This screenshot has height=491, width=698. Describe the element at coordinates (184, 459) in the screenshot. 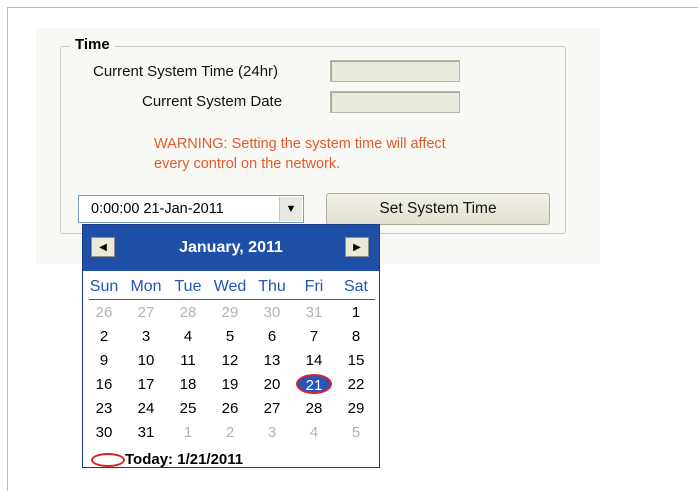

I see `today-link: Today: 1/21/2011` at that location.